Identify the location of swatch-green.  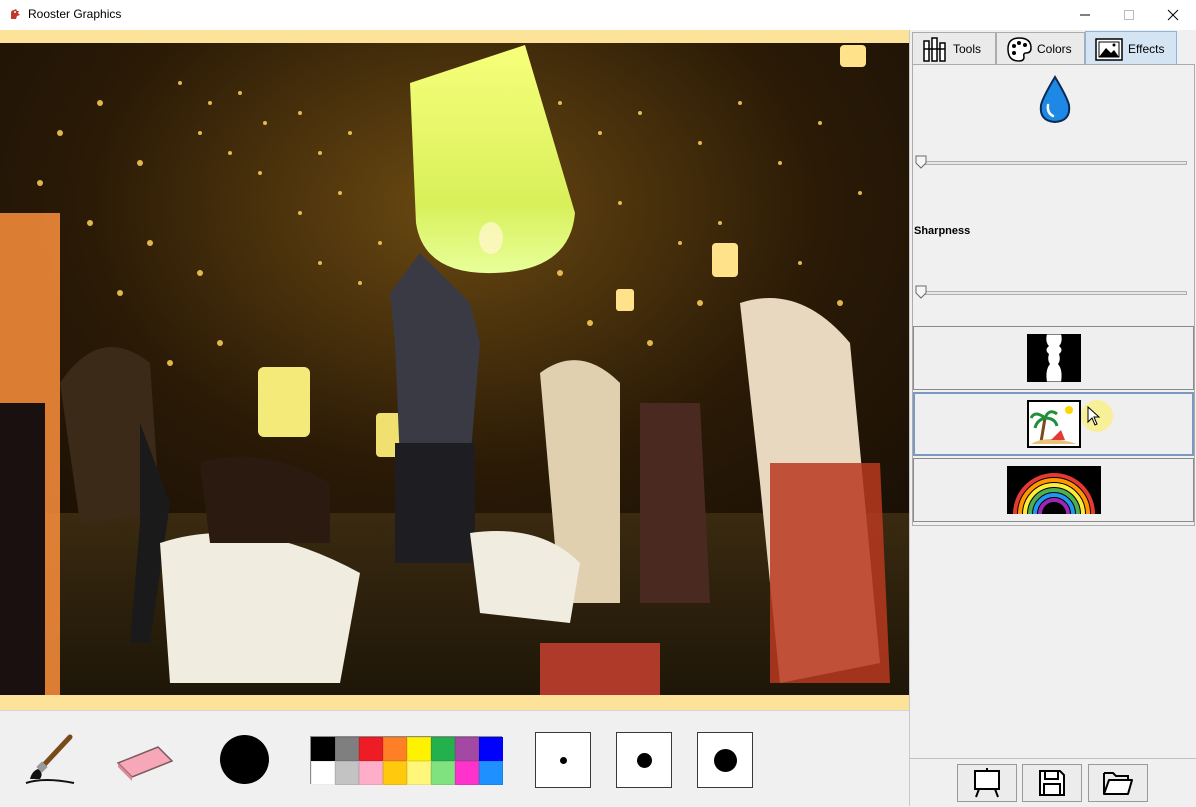
(443, 749).